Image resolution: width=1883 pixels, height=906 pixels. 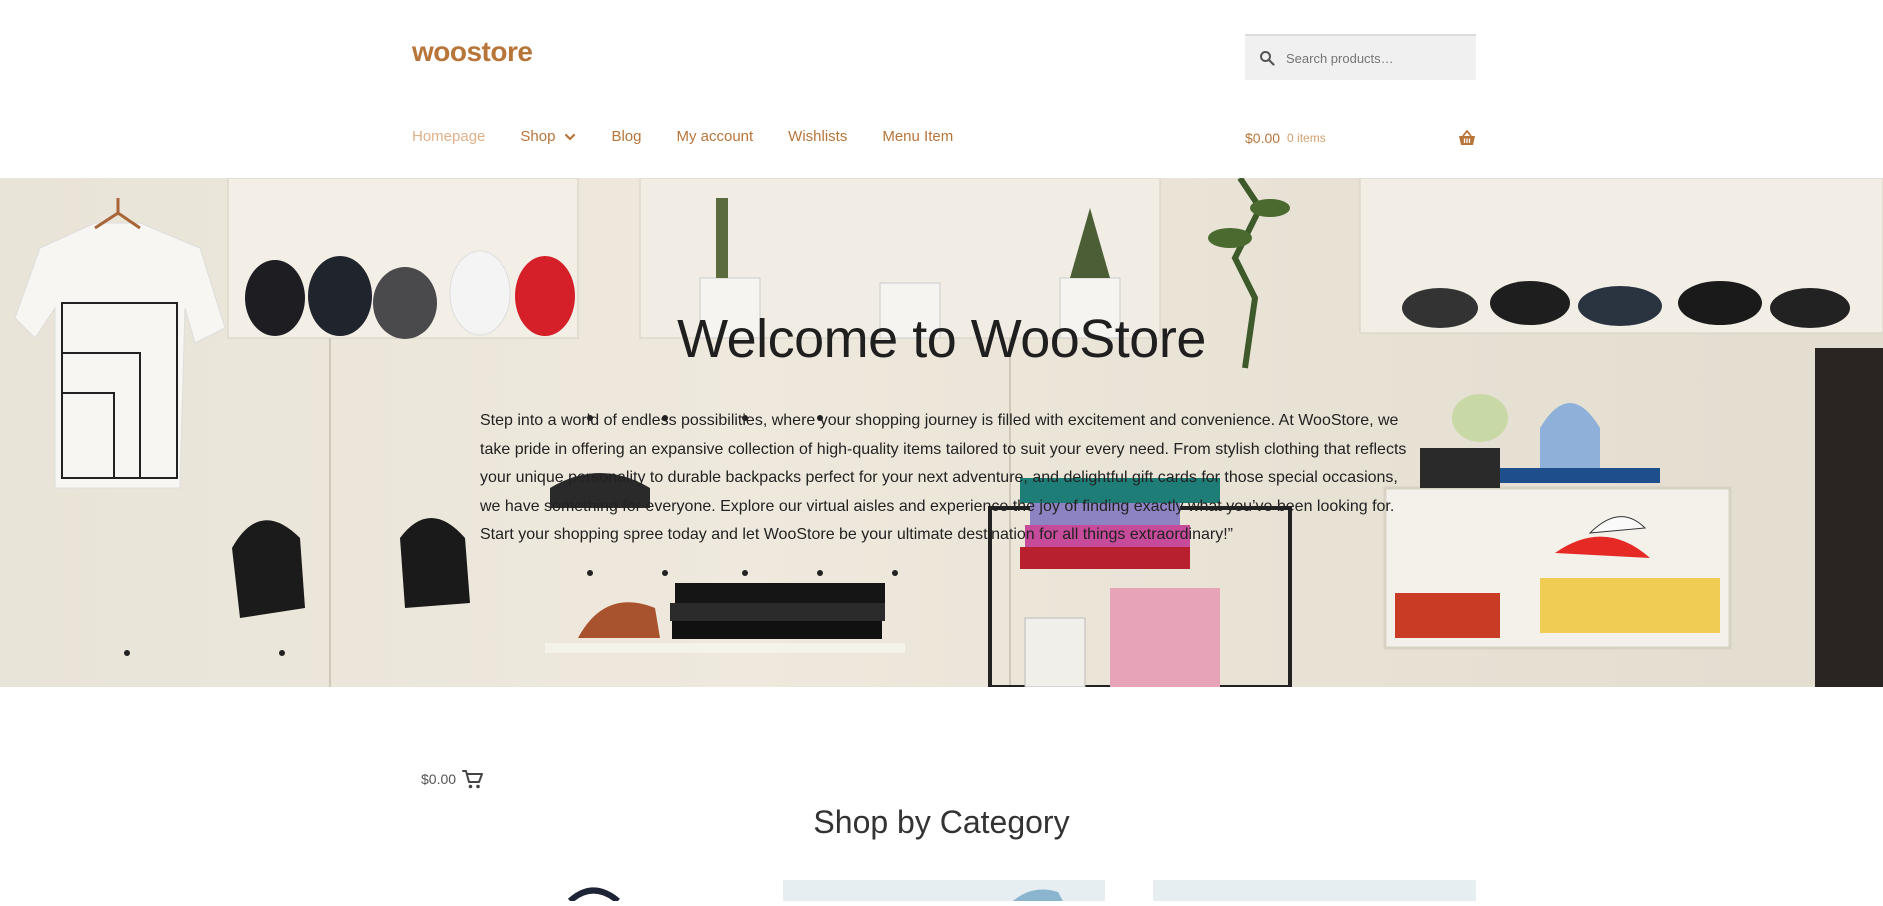 What do you see at coordinates (941, 339) in the screenshot?
I see `hero-title: Welcome to WooStore` at bounding box center [941, 339].